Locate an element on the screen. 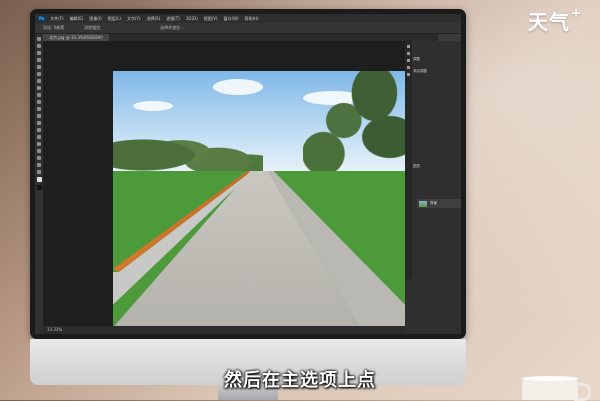 Image resolution: width=600 pixels, height=401 pixels. watermark-logo: 天气+ is located at coordinates (555, 20).